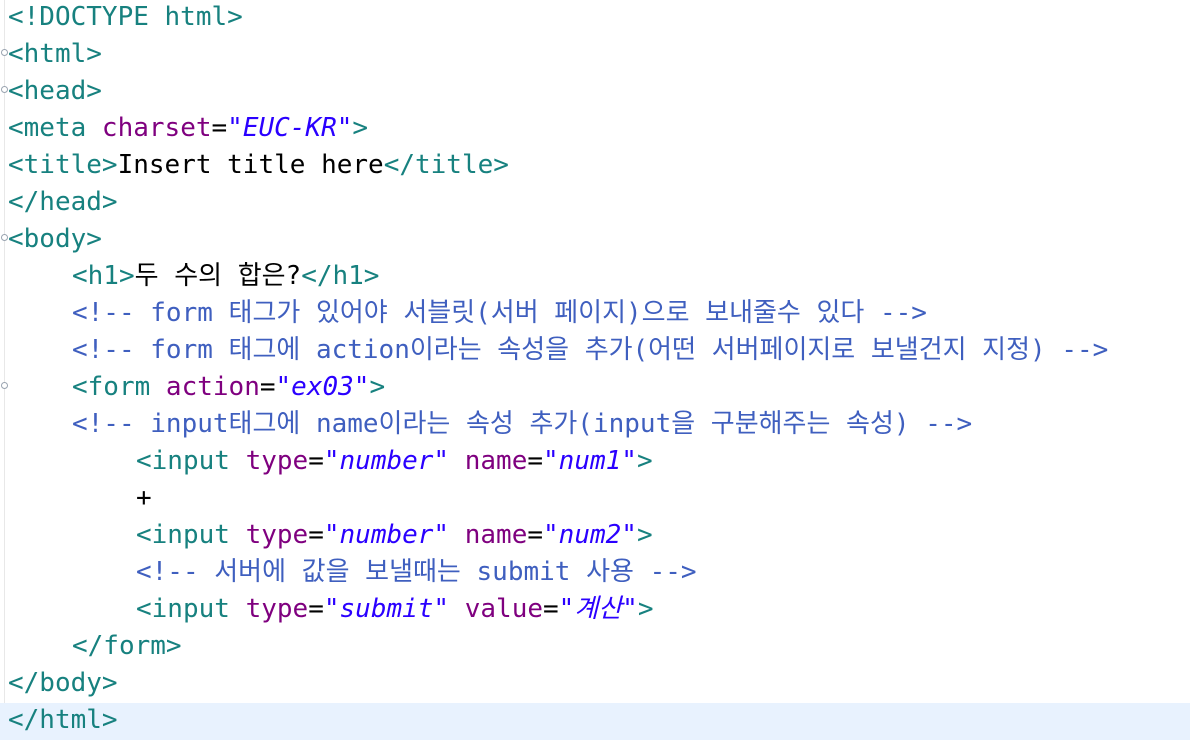  Describe the element at coordinates (599, 18) in the screenshot. I see `code-line-1: <!DOCTYPE html>` at that location.